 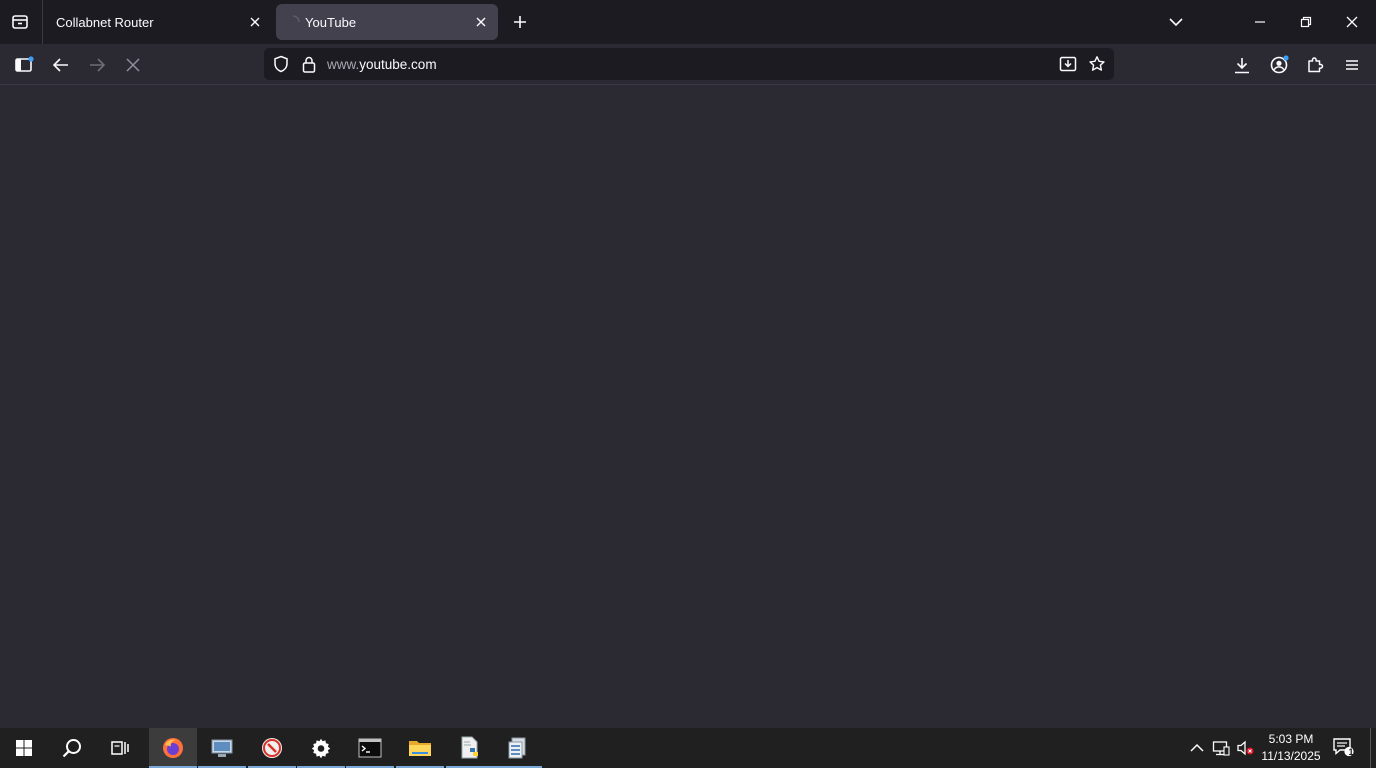 What do you see at coordinates (42, 22) in the screenshot?
I see `tab-separator` at bounding box center [42, 22].